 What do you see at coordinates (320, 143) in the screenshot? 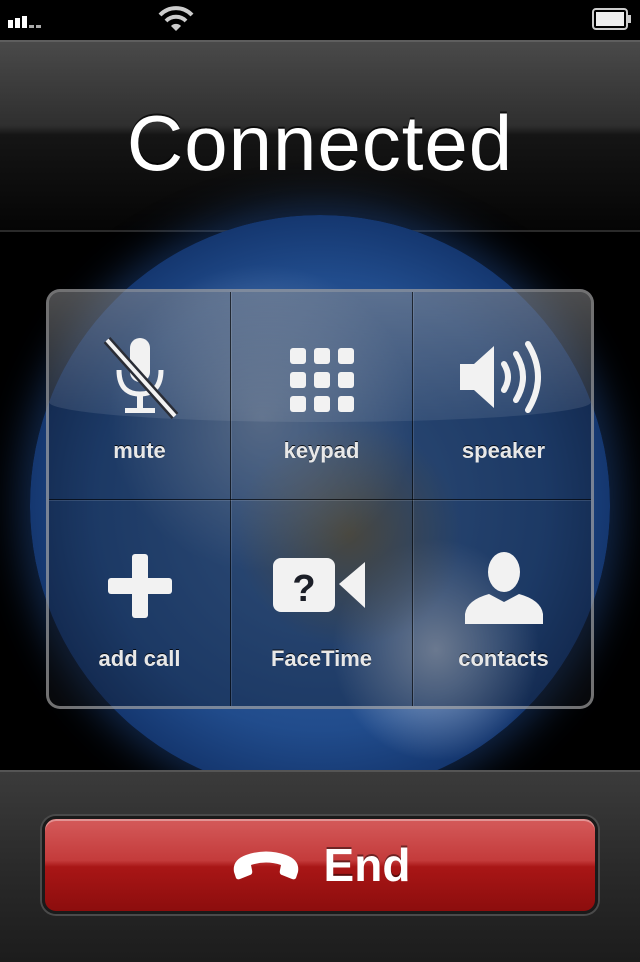
I see `call-status-title: Connected` at bounding box center [320, 143].